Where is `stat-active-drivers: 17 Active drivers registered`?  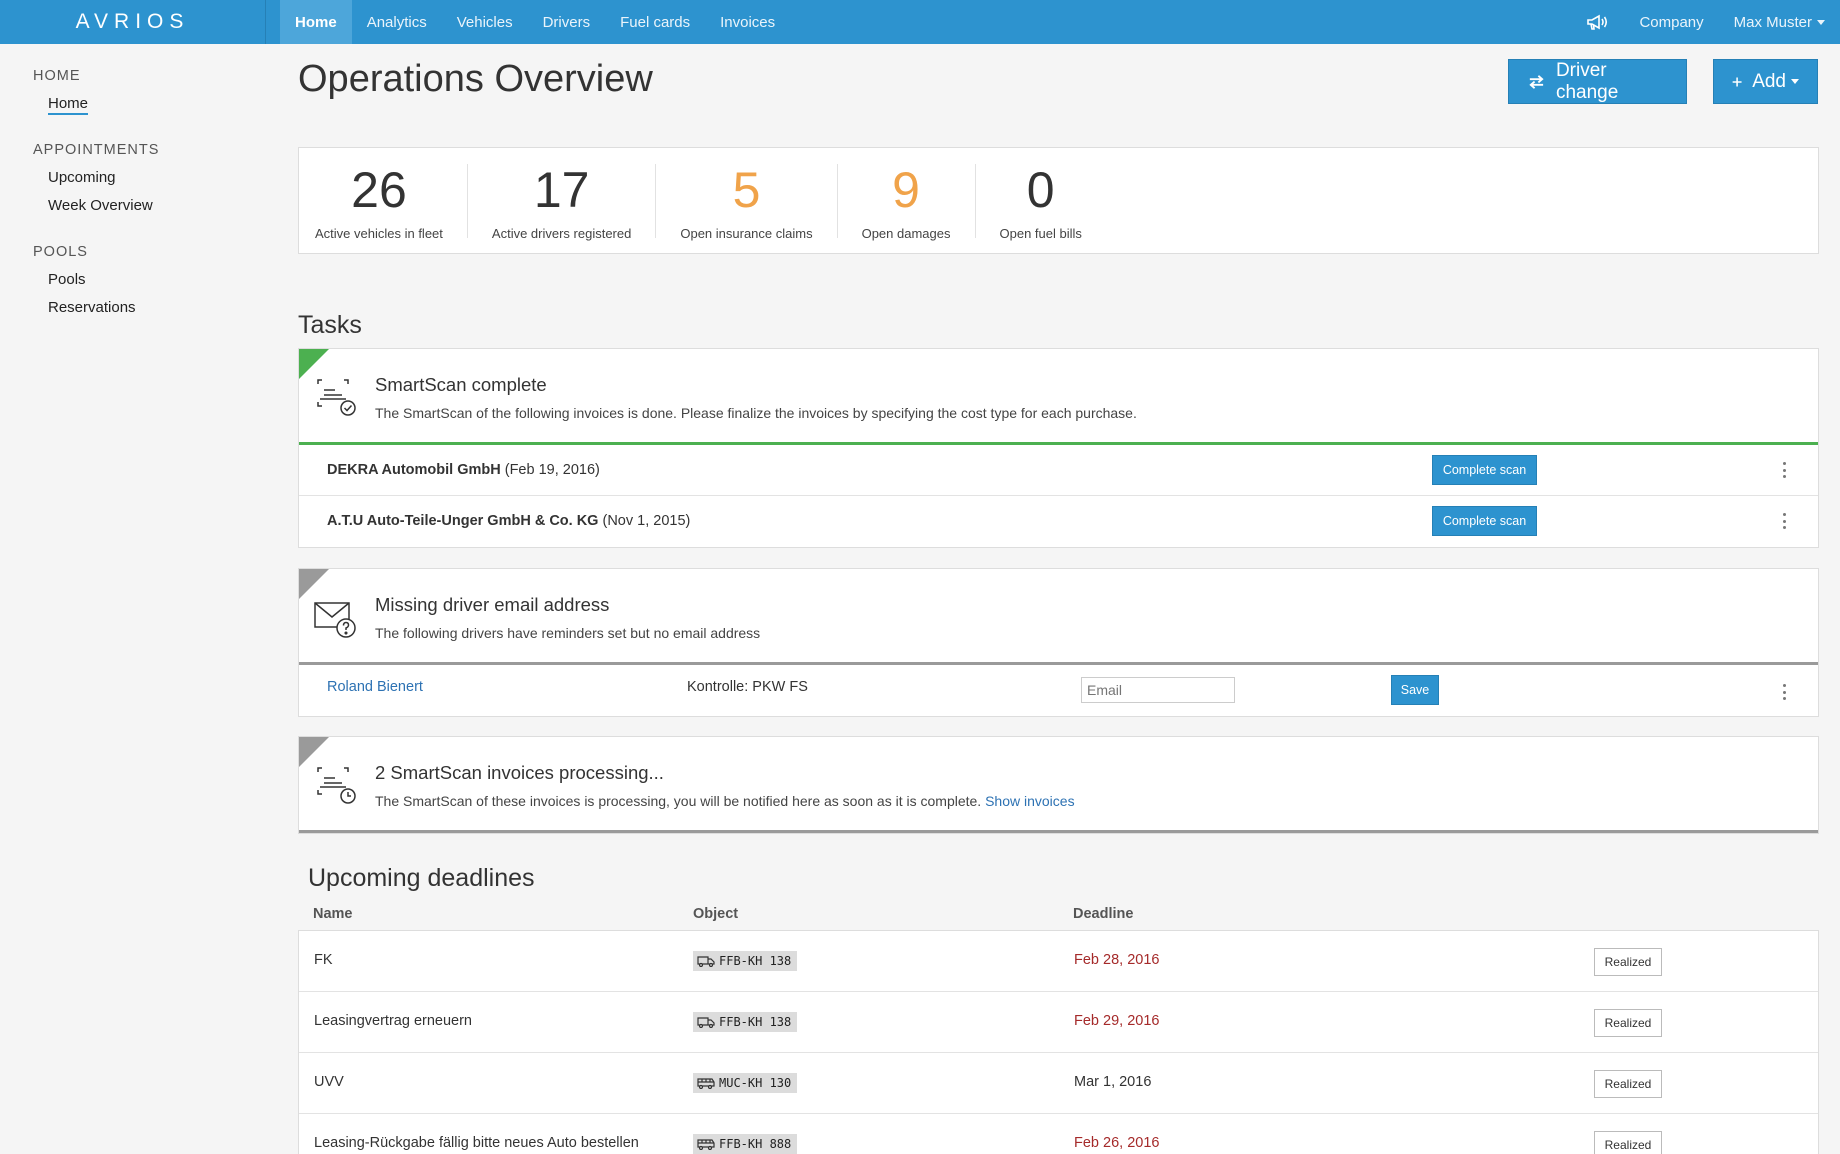 stat-active-drivers: 17 Active drivers registered is located at coordinates (562, 201).